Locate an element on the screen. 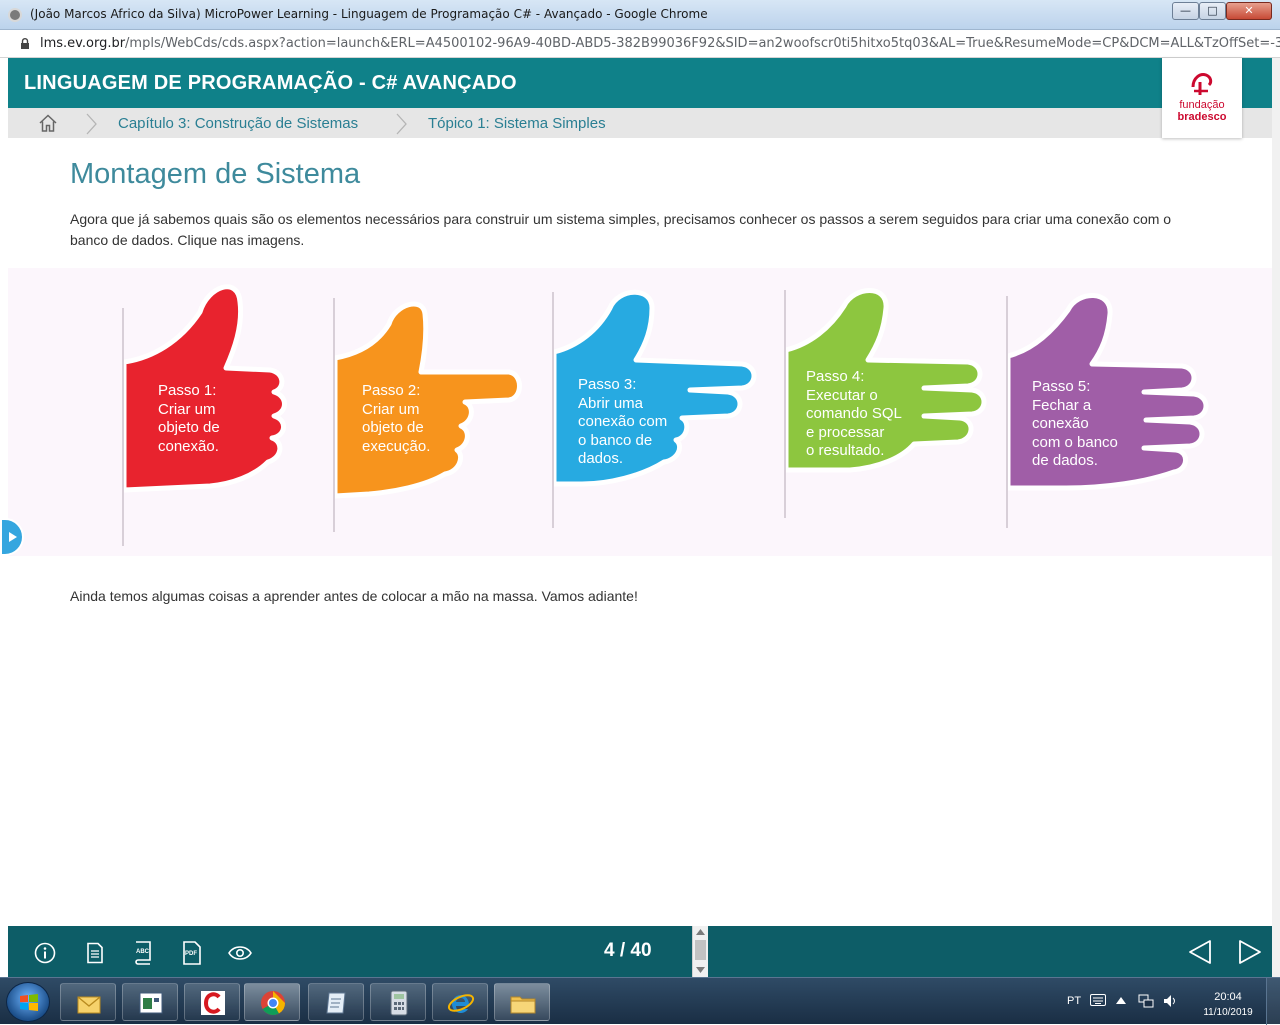 The width and height of the screenshot is (1280, 1025). course-footer: ABC PDF 4 / 40 is located at coordinates (640, 951).